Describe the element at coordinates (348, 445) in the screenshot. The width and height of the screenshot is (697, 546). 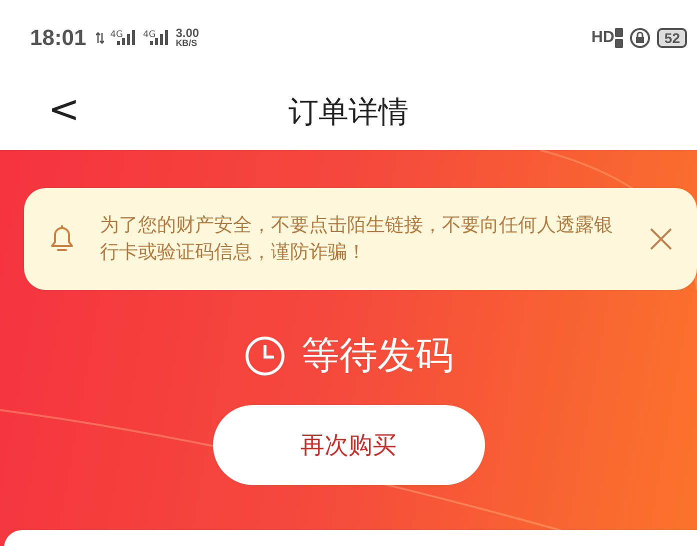
I see `buy-again-button: 再次购买` at that location.